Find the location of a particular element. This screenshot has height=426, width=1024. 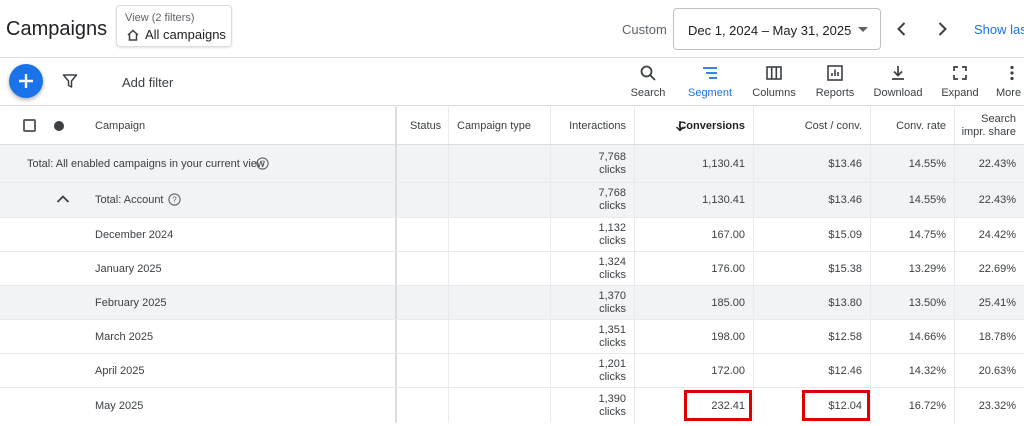

row-label: May 2025 is located at coordinates (119, 406).